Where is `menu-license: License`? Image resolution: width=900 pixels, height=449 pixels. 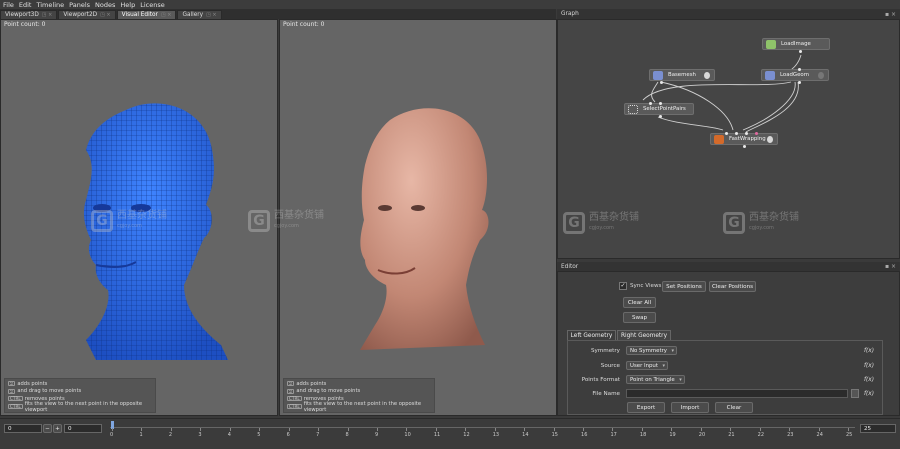 menu-license: License is located at coordinates (152, 5).